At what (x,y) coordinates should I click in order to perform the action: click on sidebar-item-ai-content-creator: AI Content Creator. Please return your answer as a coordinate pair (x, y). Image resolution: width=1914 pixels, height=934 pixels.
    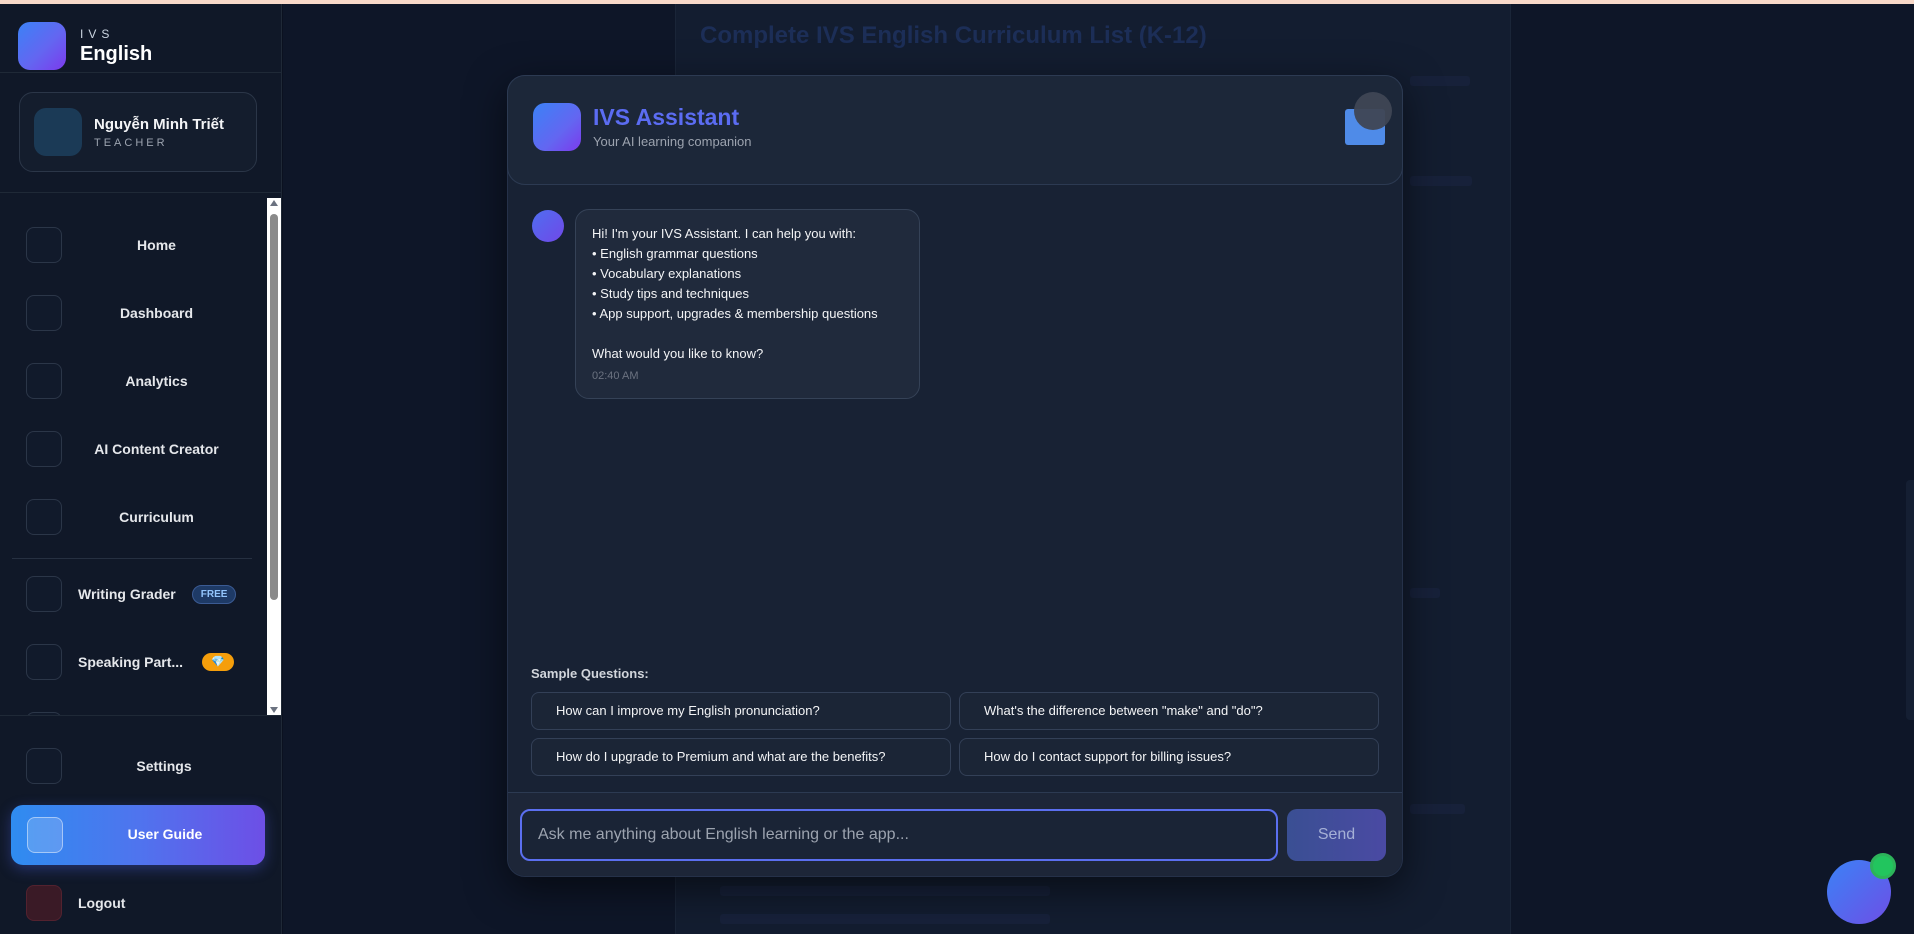
    Looking at the image, I should click on (144, 449).